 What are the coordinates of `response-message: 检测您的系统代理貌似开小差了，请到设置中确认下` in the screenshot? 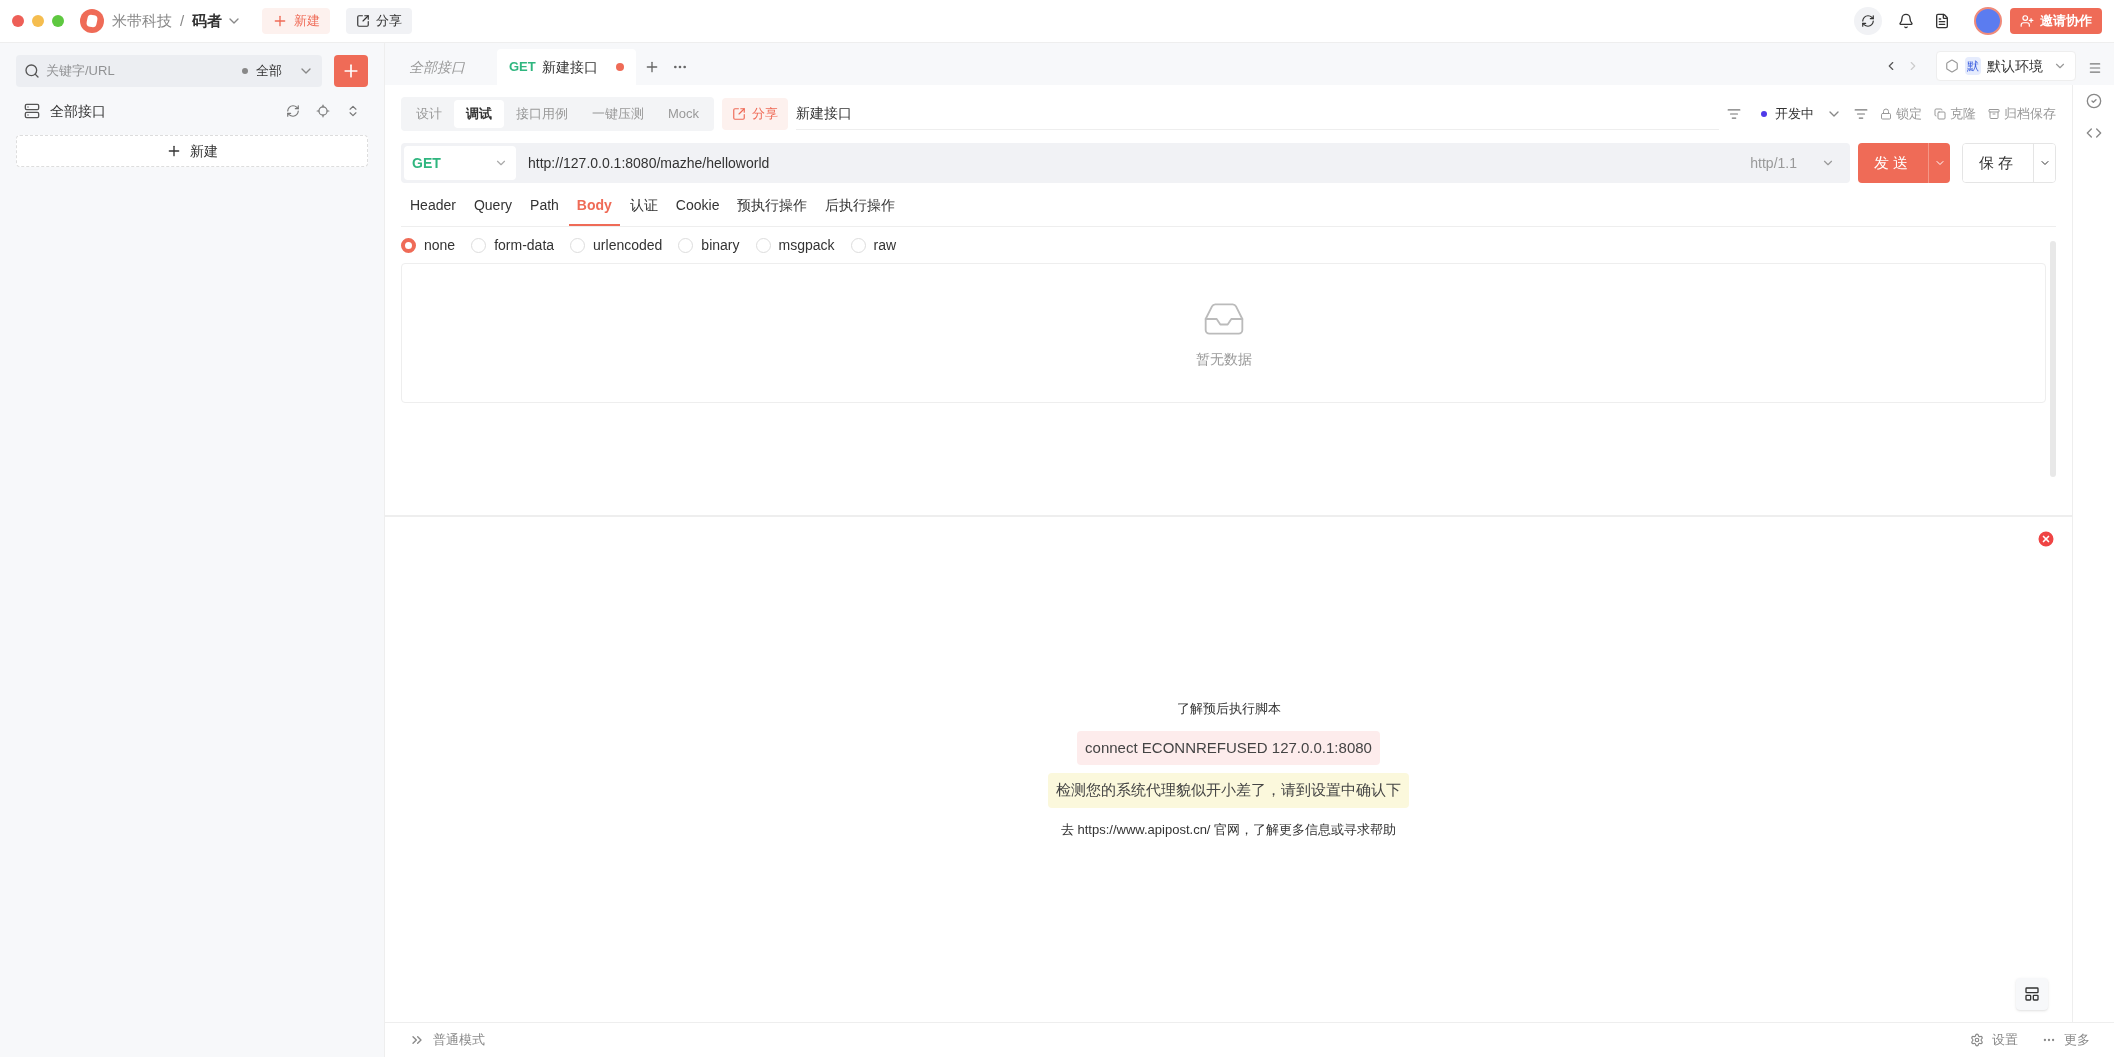 It's located at (1228, 790).